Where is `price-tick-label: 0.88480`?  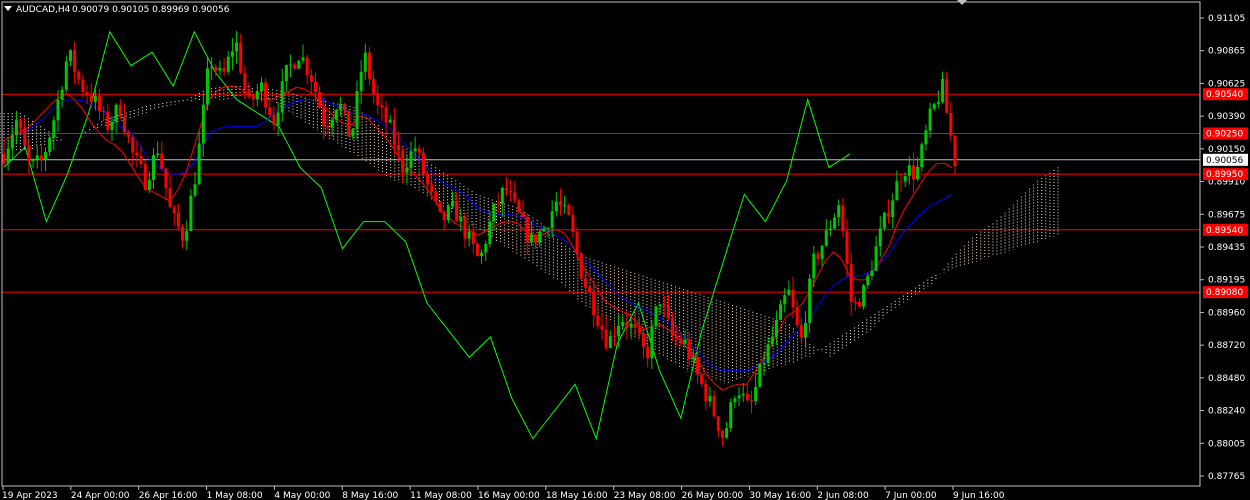 price-tick-label: 0.88480 is located at coordinates (1226, 379).